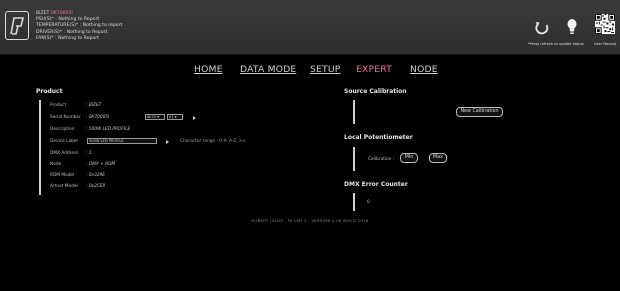 This screenshot has width=620, height=291. I want to click on status-temperature: TEMPERATURE(S)* : Nothing to report, so click(79, 26).